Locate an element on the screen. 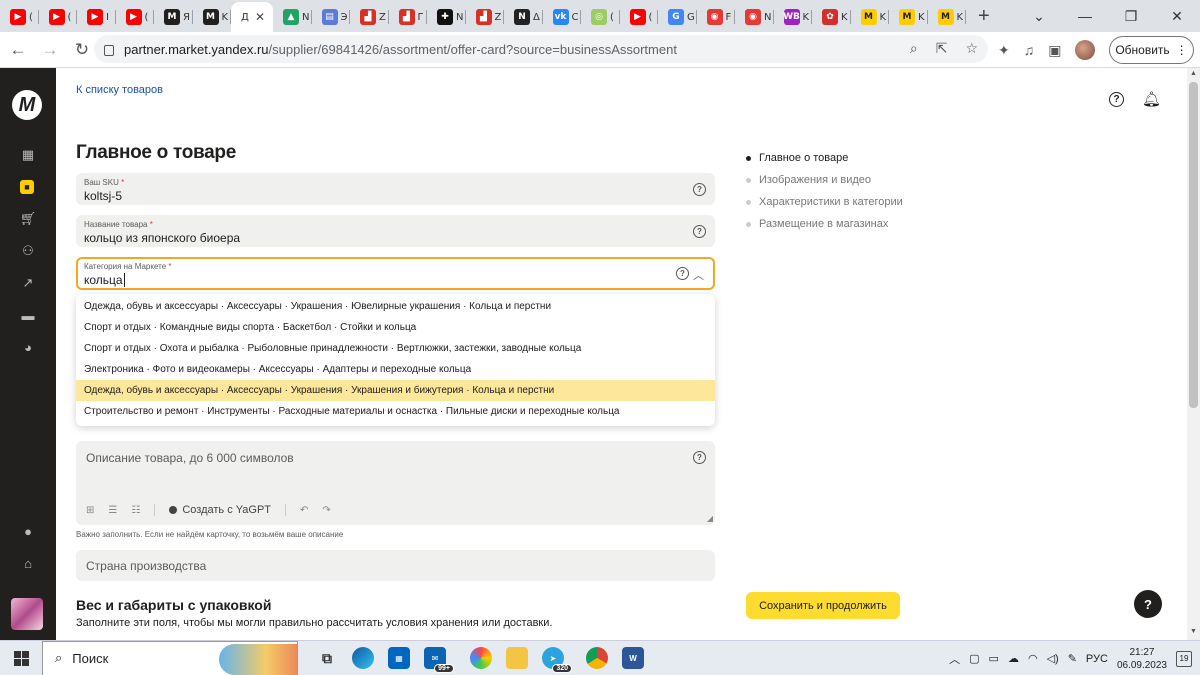 The image size is (1200, 675). mail-icon: ✉ 99+ is located at coordinates (439, 660).